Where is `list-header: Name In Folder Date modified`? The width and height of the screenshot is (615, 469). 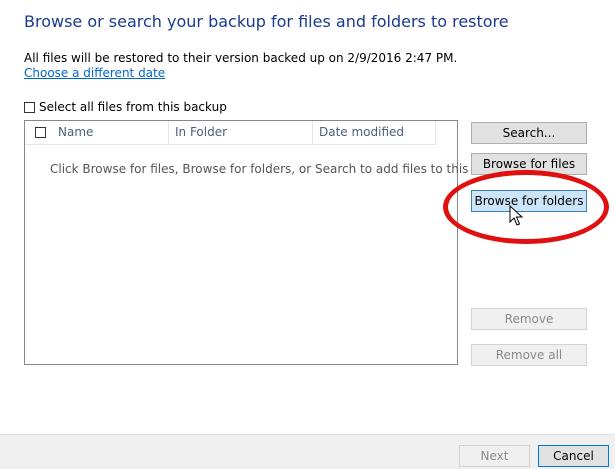 list-header: Name In Folder Date modified is located at coordinates (230, 133).